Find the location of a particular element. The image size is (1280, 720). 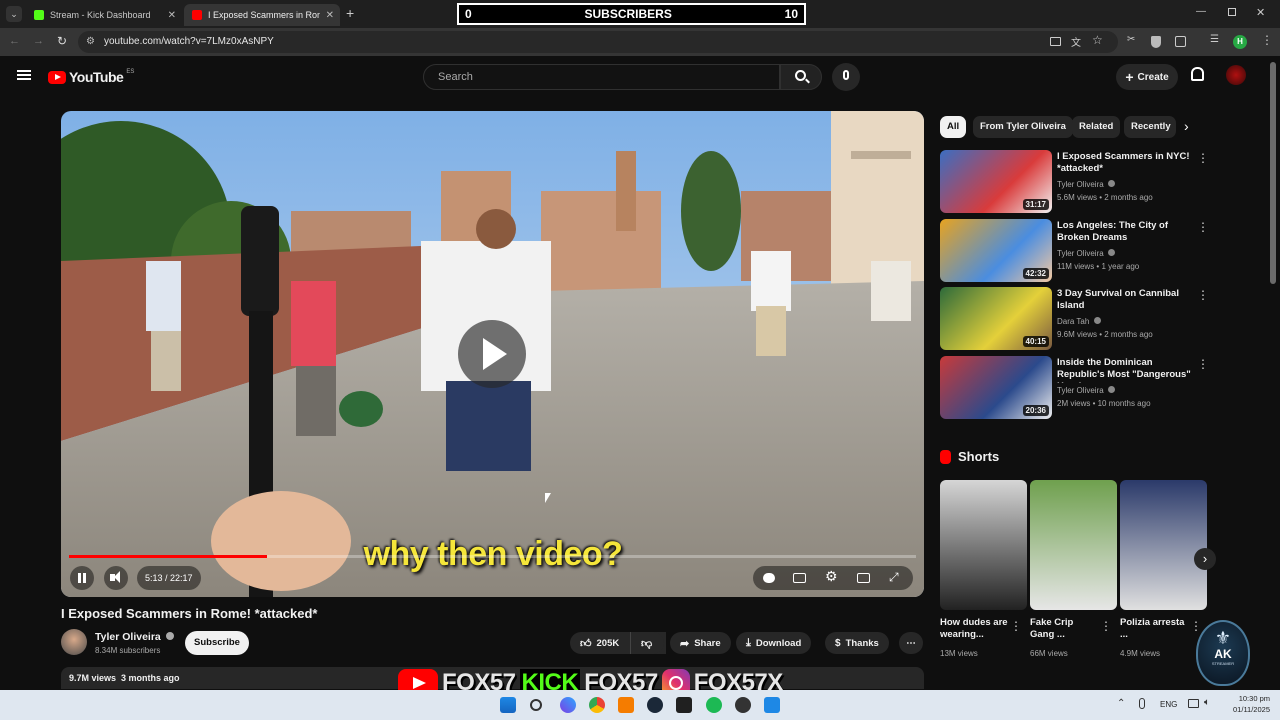

video-thumbnail: 42:32 is located at coordinates (996, 250).